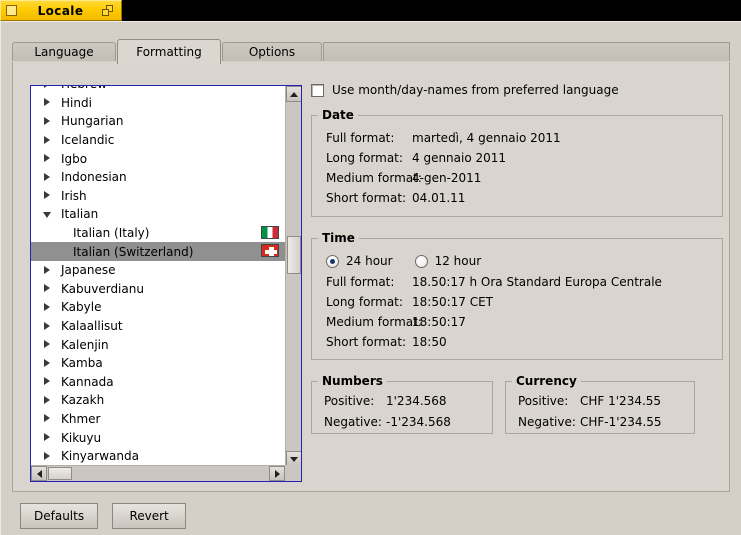  I want to click on tab-options-label: Options, so click(272, 52).